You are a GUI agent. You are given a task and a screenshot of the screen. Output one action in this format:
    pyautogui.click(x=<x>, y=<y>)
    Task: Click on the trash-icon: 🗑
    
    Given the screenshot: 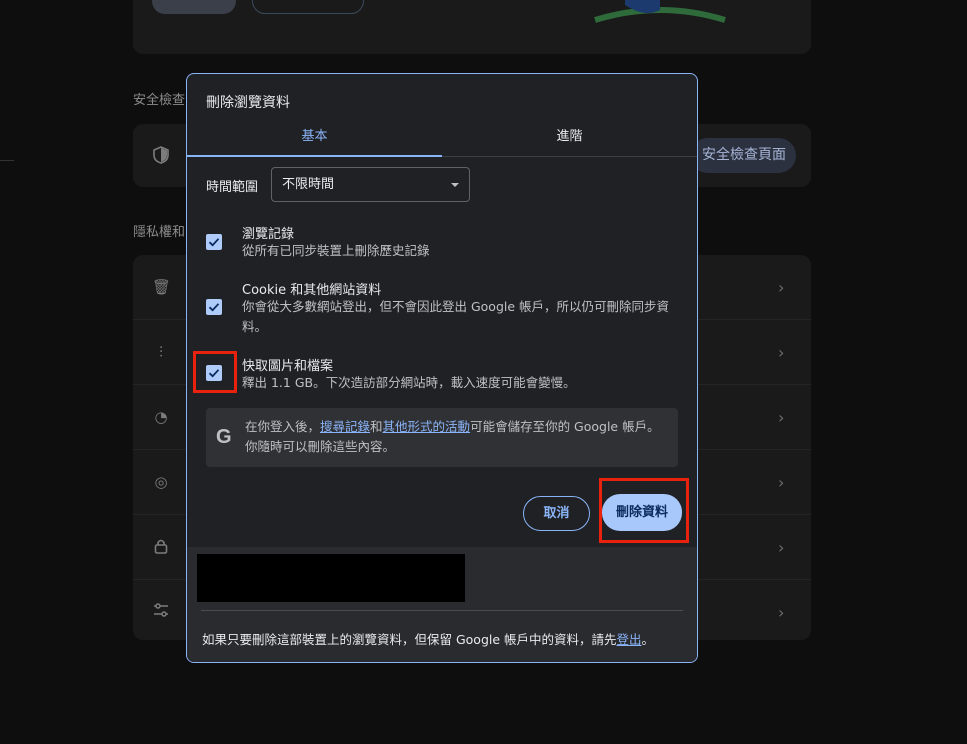 What is the action you would take?
    pyautogui.click(x=162, y=287)
    